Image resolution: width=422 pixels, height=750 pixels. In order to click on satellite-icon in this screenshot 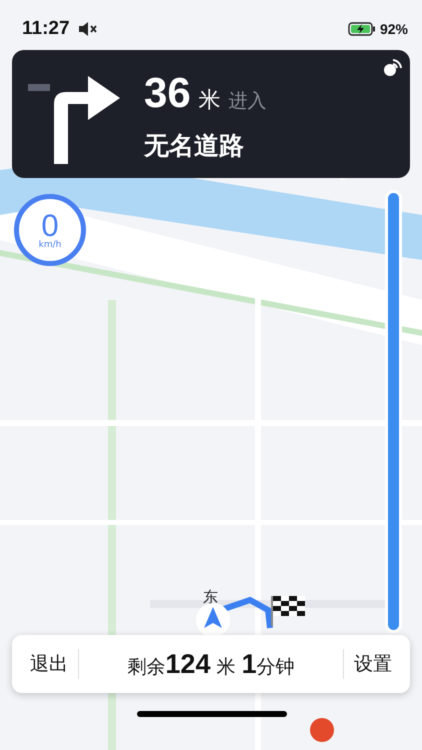, I will do `click(392, 68)`.